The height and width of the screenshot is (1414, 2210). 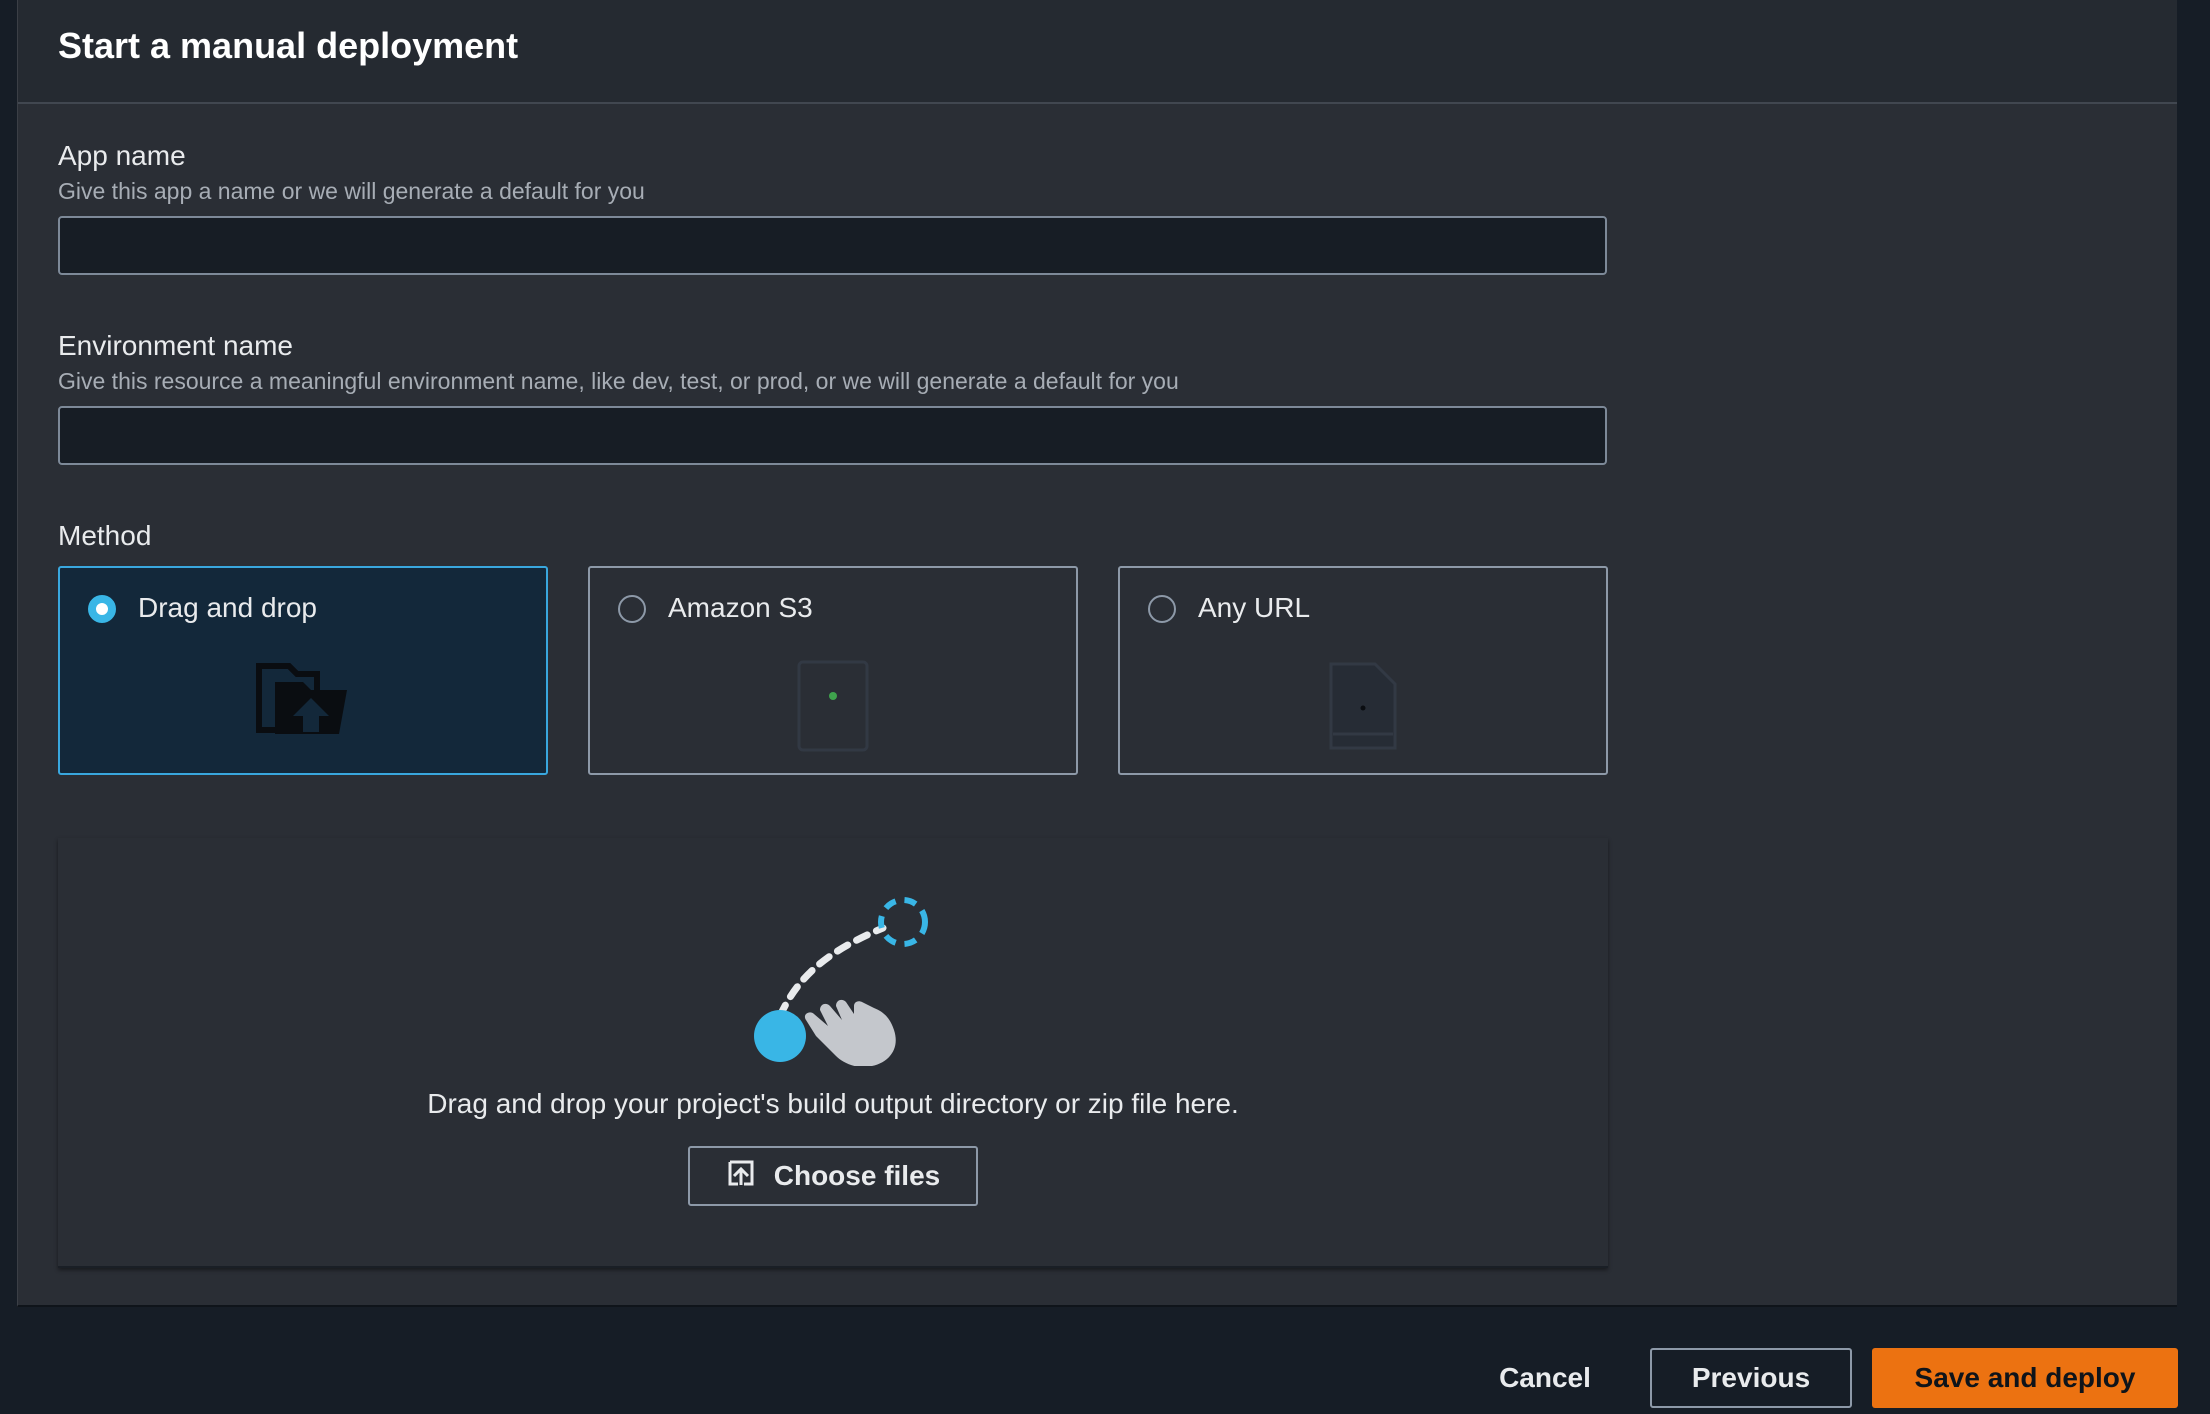 What do you see at coordinates (833, 708) in the screenshot?
I see `s3-bucket-icon` at bounding box center [833, 708].